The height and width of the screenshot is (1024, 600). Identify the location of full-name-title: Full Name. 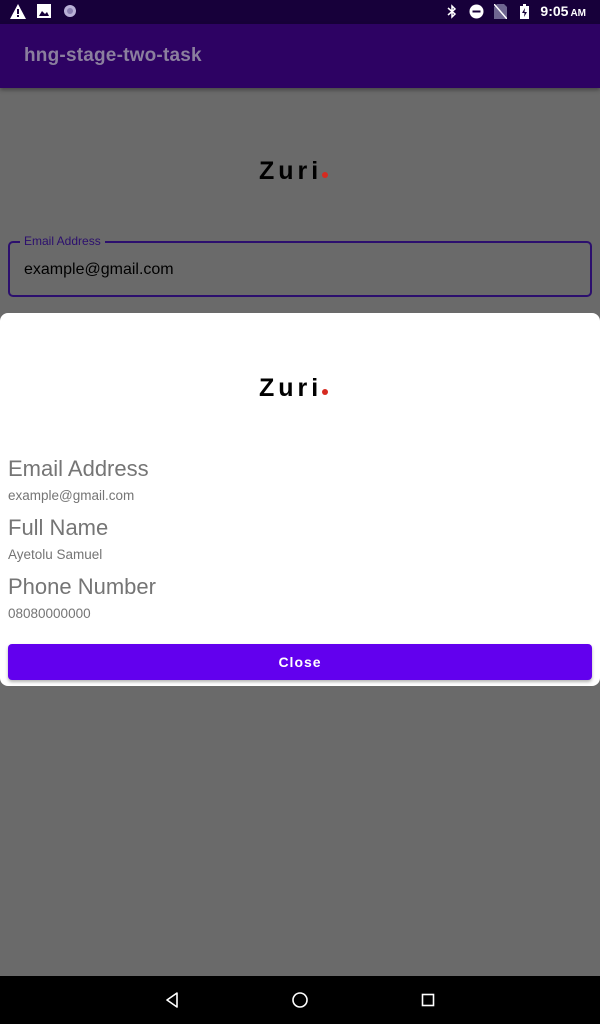
(58, 527).